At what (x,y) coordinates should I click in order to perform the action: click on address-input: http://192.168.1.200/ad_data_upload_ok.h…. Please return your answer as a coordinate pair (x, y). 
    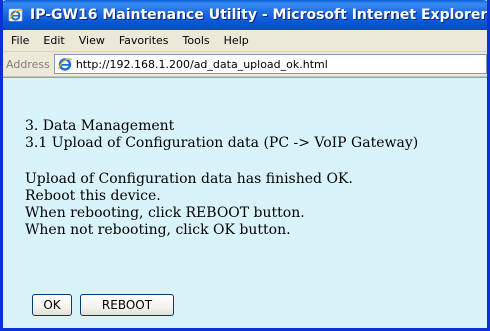
    Looking at the image, I should click on (270, 64).